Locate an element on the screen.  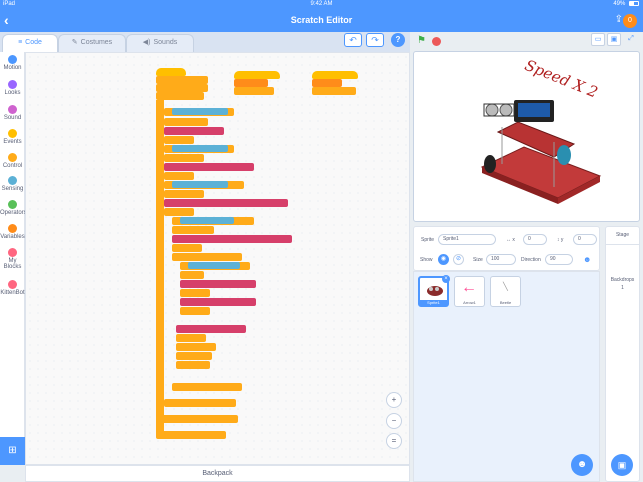
category-control: Control is located at coordinates (12, 161).